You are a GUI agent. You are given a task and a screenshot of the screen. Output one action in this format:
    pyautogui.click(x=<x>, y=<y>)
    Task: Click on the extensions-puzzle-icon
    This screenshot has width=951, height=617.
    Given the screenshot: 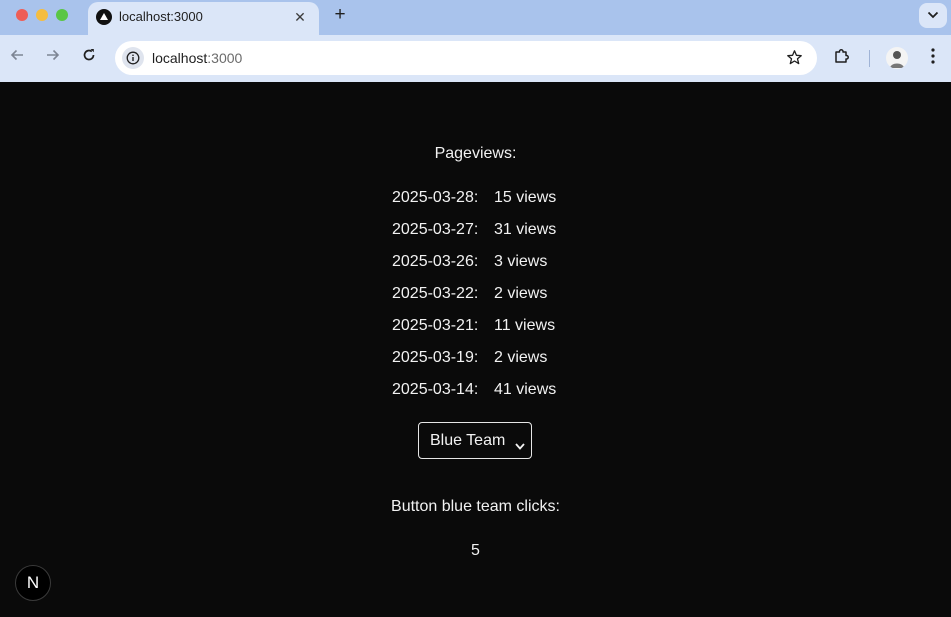 What is the action you would take?
    pyautogui.click(x=842, y=58)
    